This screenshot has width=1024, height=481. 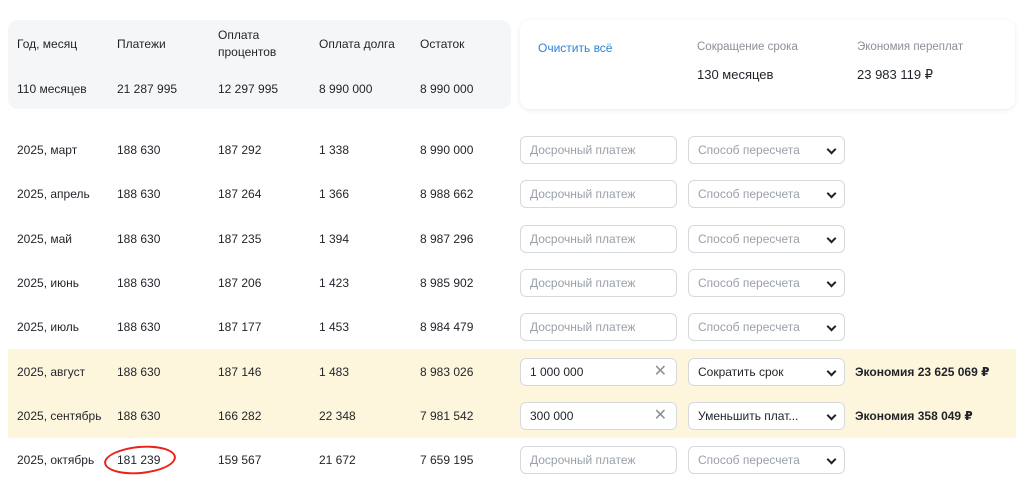 What do you see at coordinates (240, 371) in the screenshot?
I see `row-interest: 187 146` at bounding box center [240, 371].